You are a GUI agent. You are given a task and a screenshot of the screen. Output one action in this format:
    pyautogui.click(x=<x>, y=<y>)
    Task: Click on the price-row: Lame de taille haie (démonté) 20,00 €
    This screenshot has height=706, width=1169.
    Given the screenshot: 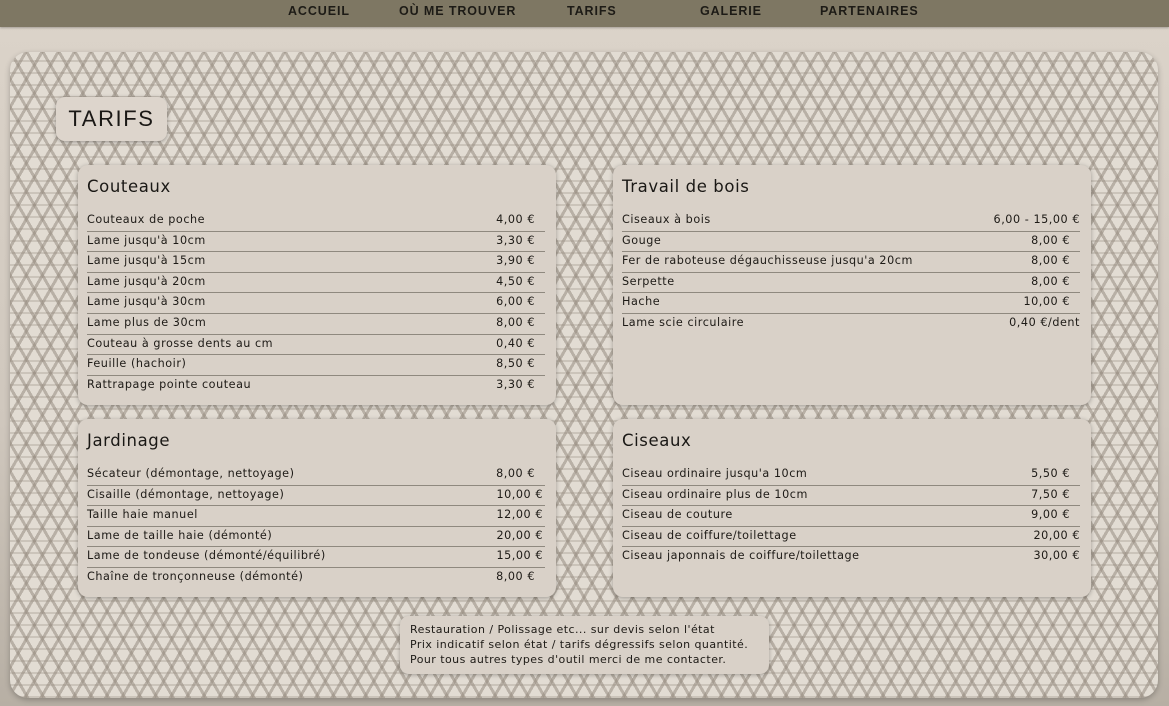 What is the action you would take?
    pyautogui.click(x=316, y=537)
    